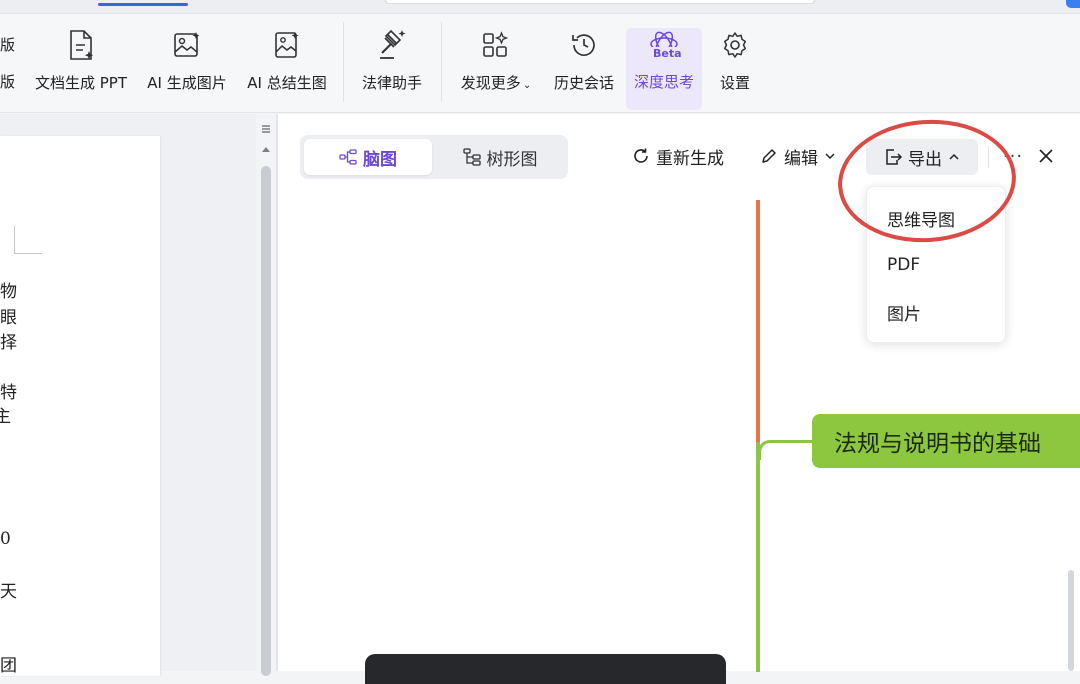 The height and width of the screenshot is (684, 1080). Describe the element at coordinates (380, 159) in the screenshot. I see `tab-label: 脑图` at that location.